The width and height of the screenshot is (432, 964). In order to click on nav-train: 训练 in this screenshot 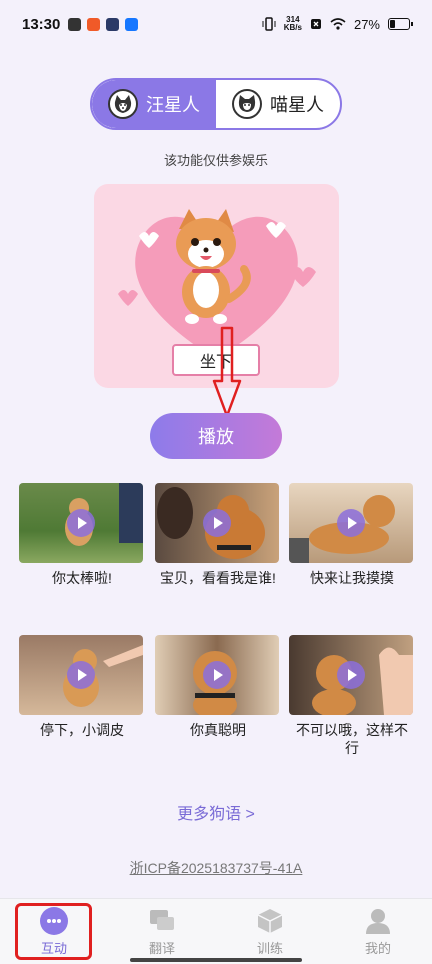, I will do `click(270, 931)`.